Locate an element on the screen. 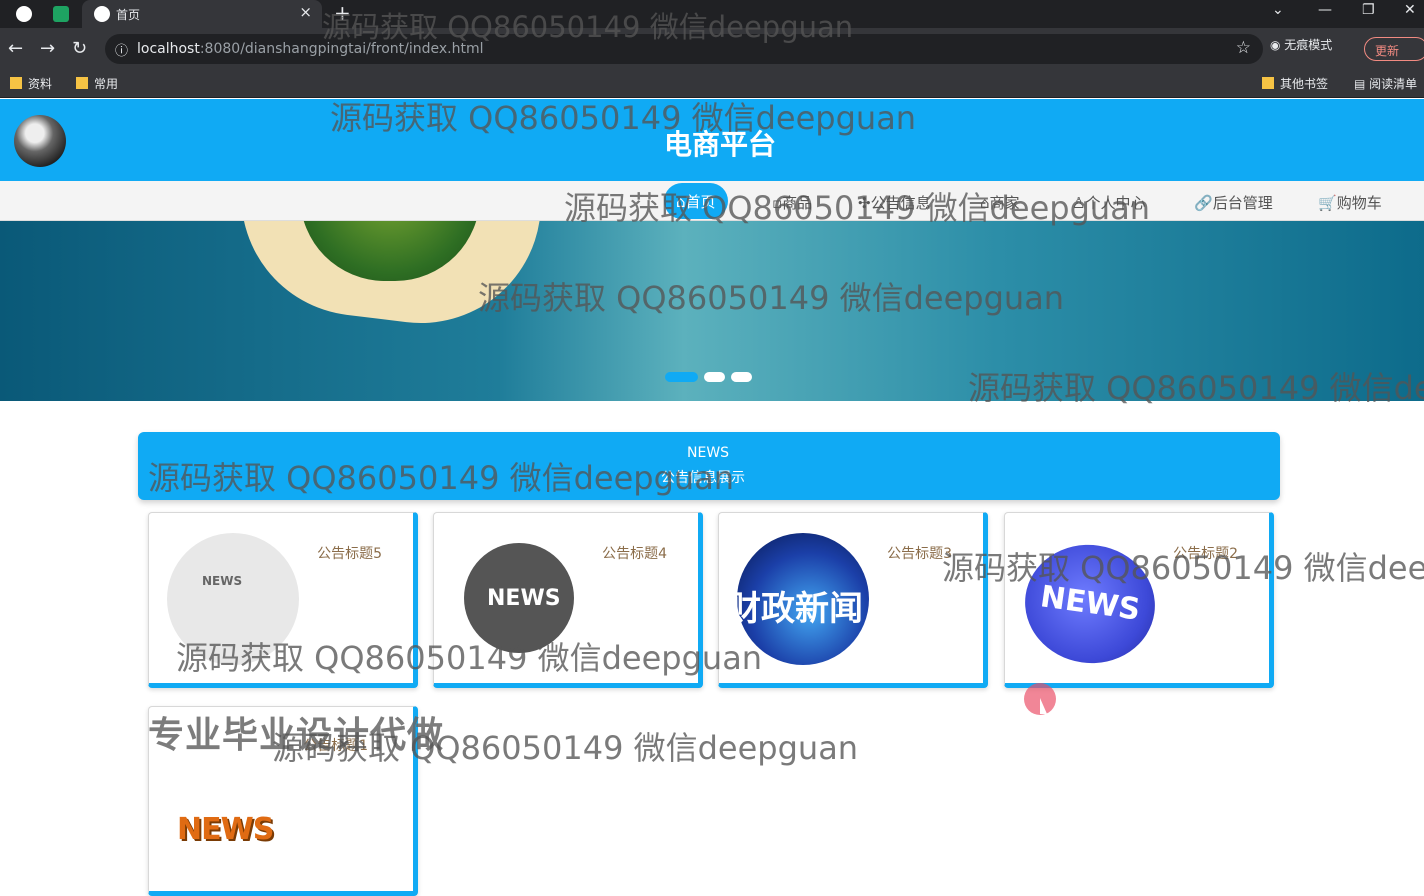  notice-card: 财政新闻 公告标题3 is located at coordinates (853, 600).